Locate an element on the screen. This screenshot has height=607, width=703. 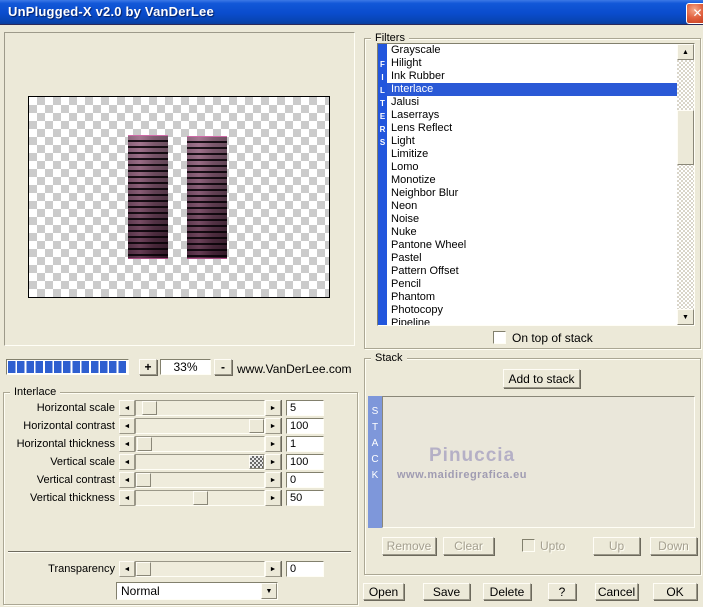
filter-item: Light is located at coordinates (532, 141).